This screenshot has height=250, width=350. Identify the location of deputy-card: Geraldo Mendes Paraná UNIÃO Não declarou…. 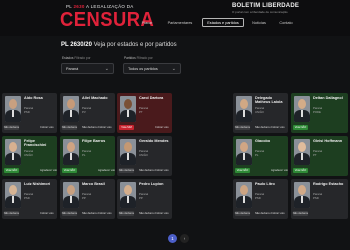
(144, 156).